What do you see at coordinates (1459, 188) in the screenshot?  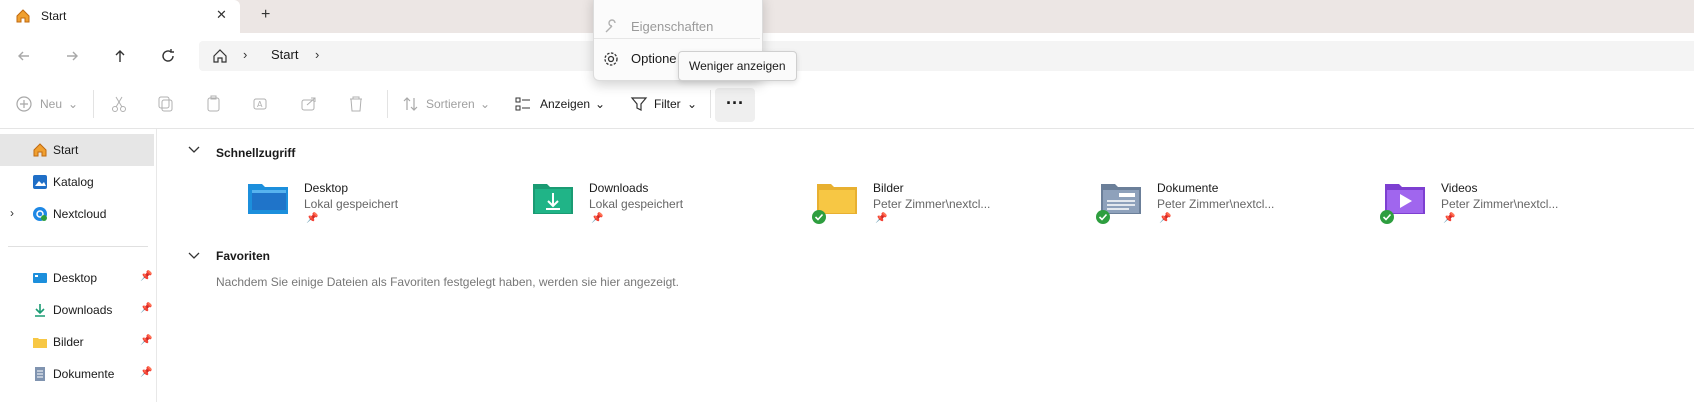 I see `item-name: Videos` at bounding box center [1459, 188].